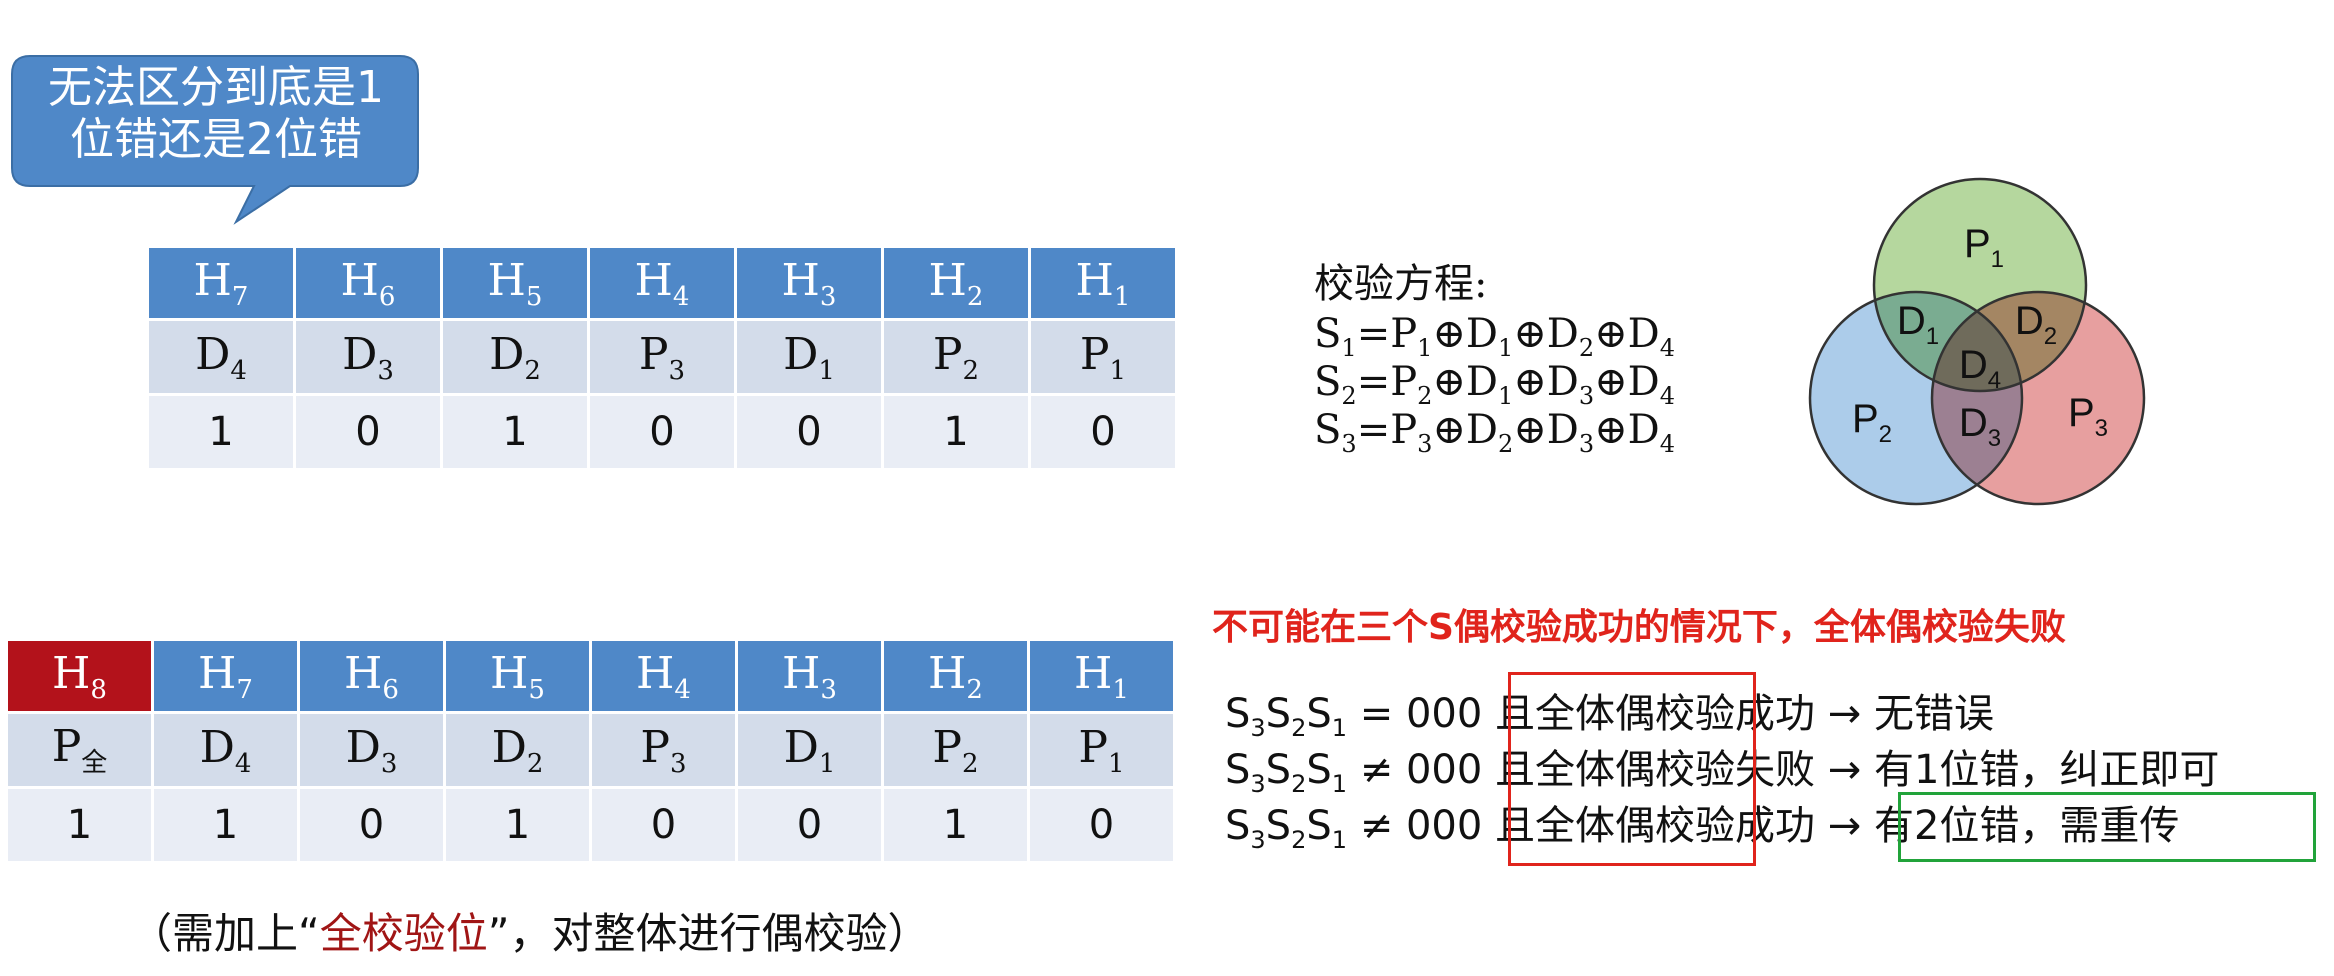  I want to click on table2-header-cell: H6, so click(371, 676).